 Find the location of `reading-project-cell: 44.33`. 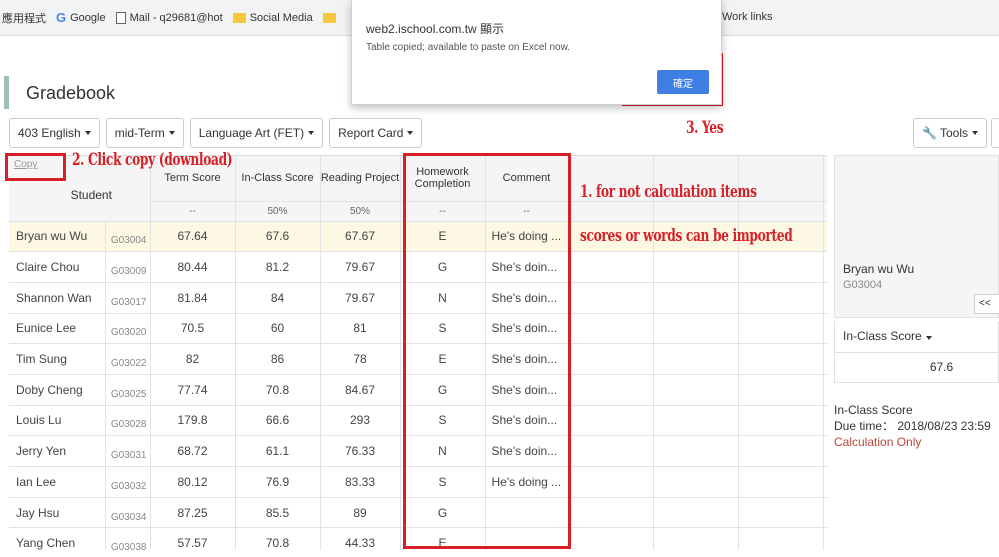

reading-project-cell: 44.33 is located at coordinates (360, 538).